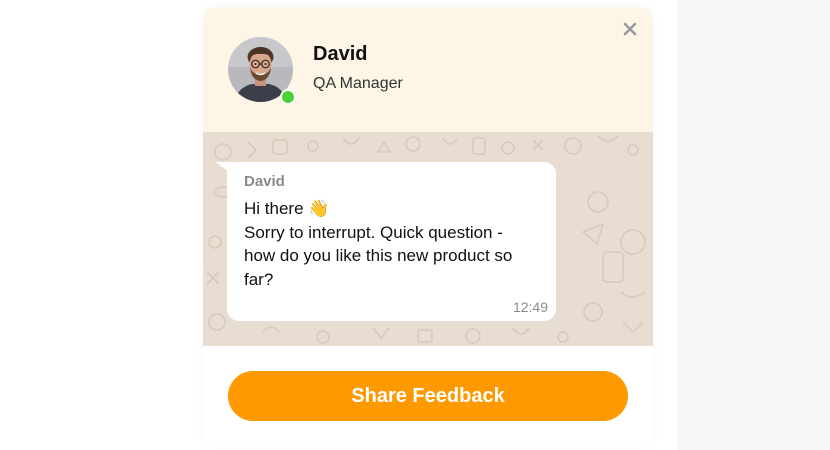  Describe the element at coordinates (358, 83) in the screenshot. I see `agent-role: QA Manager` at that location.